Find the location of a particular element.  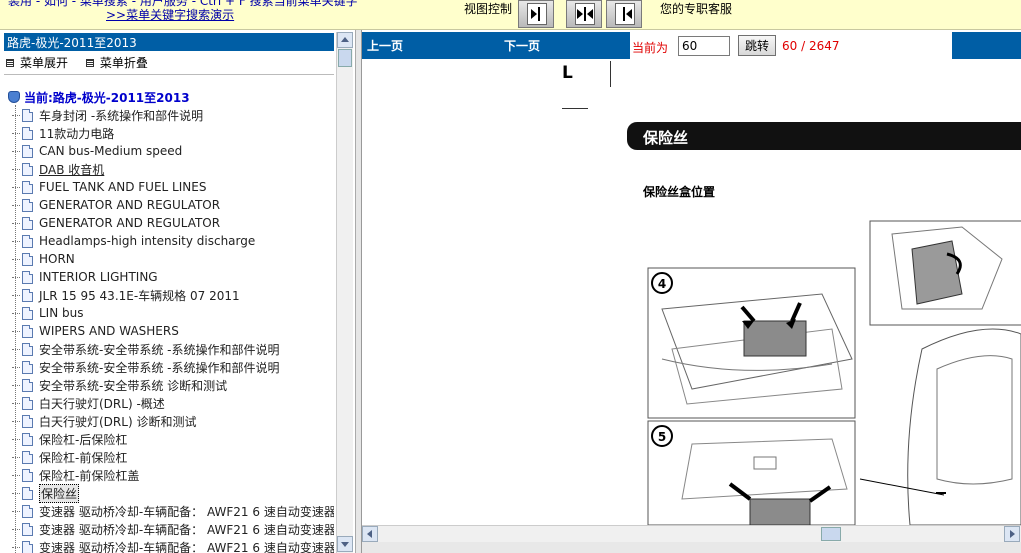

tree-item: CAN bus-Medium speed is located at coordinates (93, 151).